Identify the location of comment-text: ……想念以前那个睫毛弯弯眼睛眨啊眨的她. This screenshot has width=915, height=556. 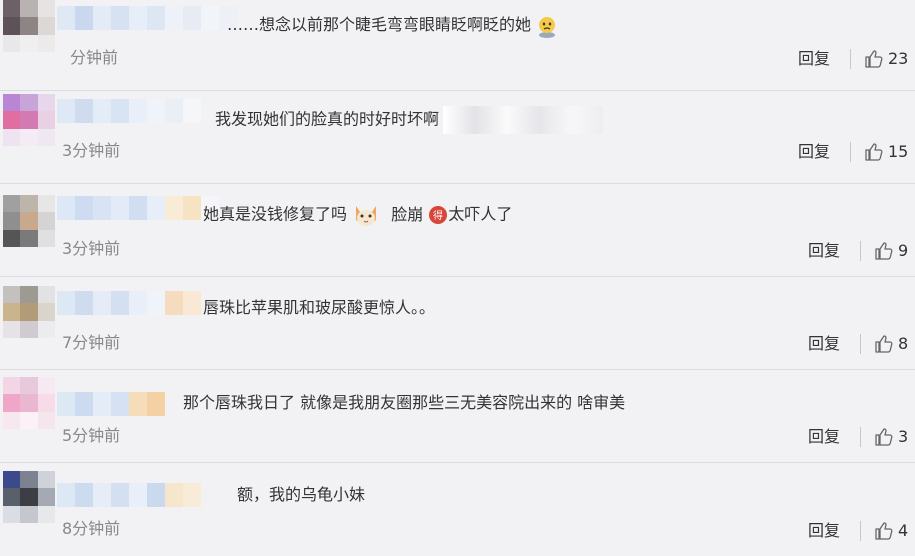
(392, 25).